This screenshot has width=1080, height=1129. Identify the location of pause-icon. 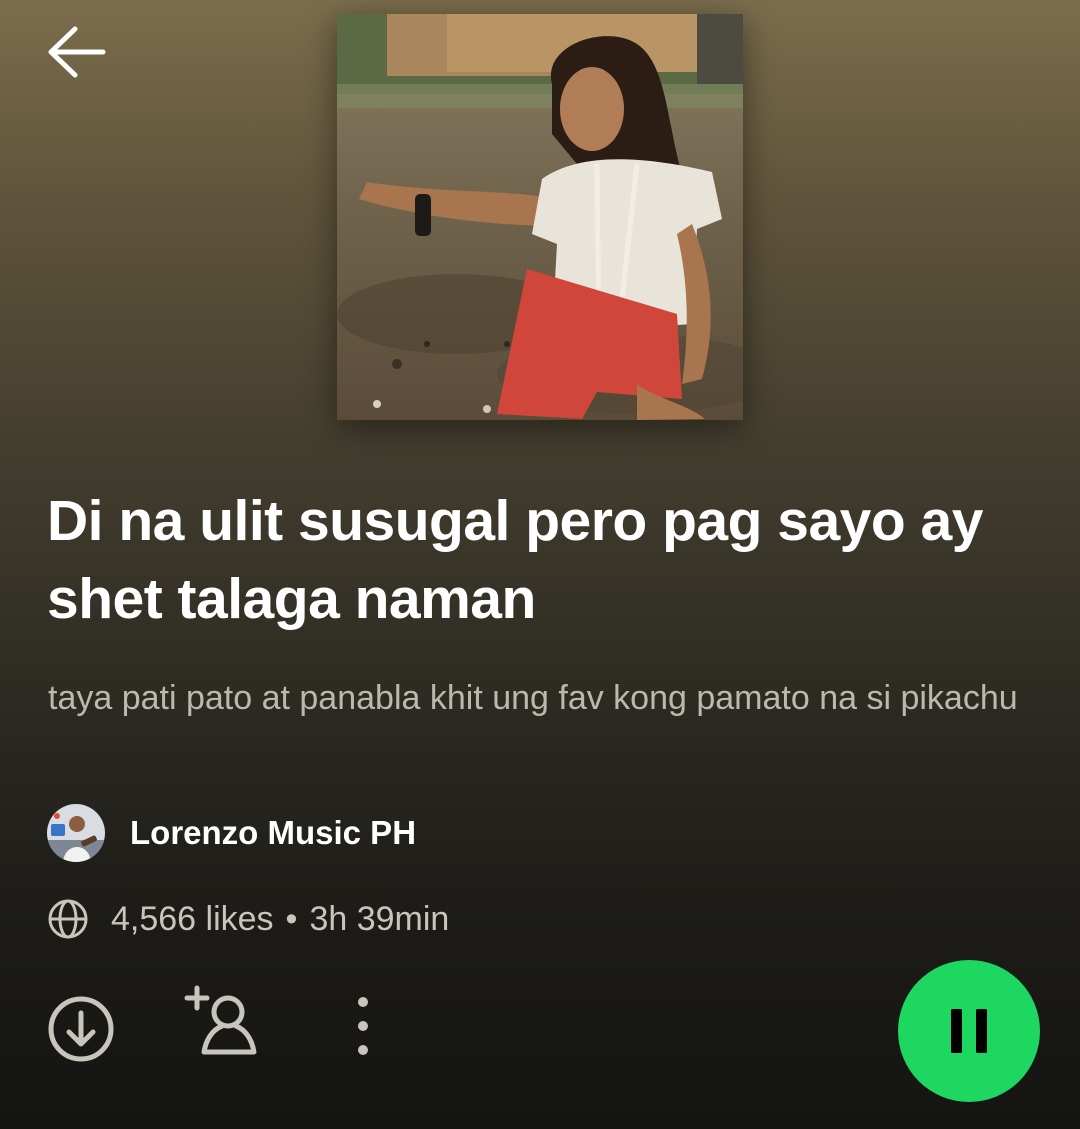
(969, 1031).